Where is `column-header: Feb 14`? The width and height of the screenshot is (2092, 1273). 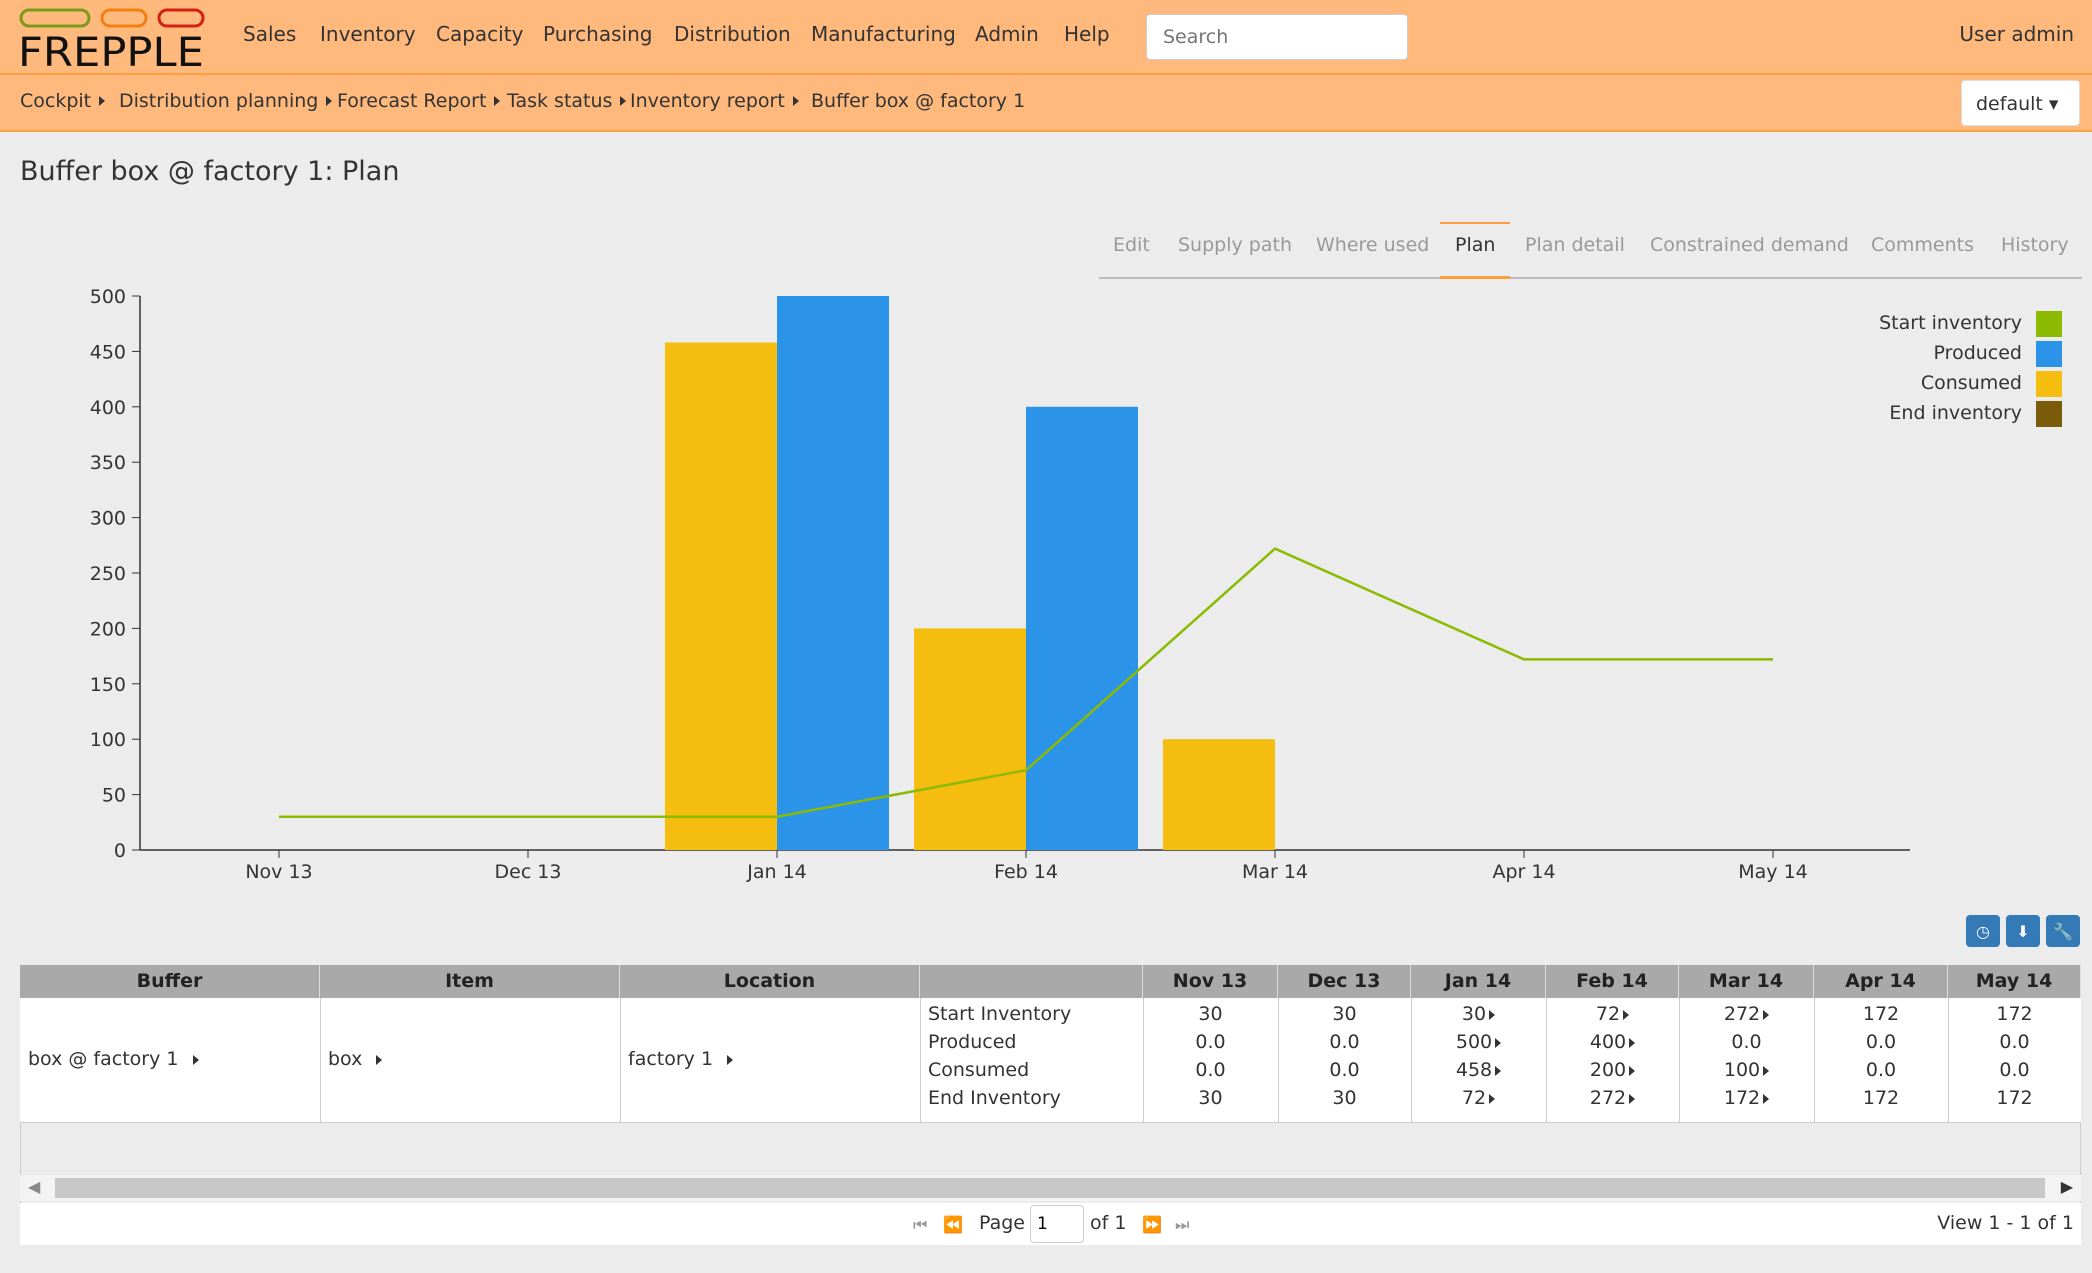
column-header: Feb 14 is located at coordinates (1612, 981).